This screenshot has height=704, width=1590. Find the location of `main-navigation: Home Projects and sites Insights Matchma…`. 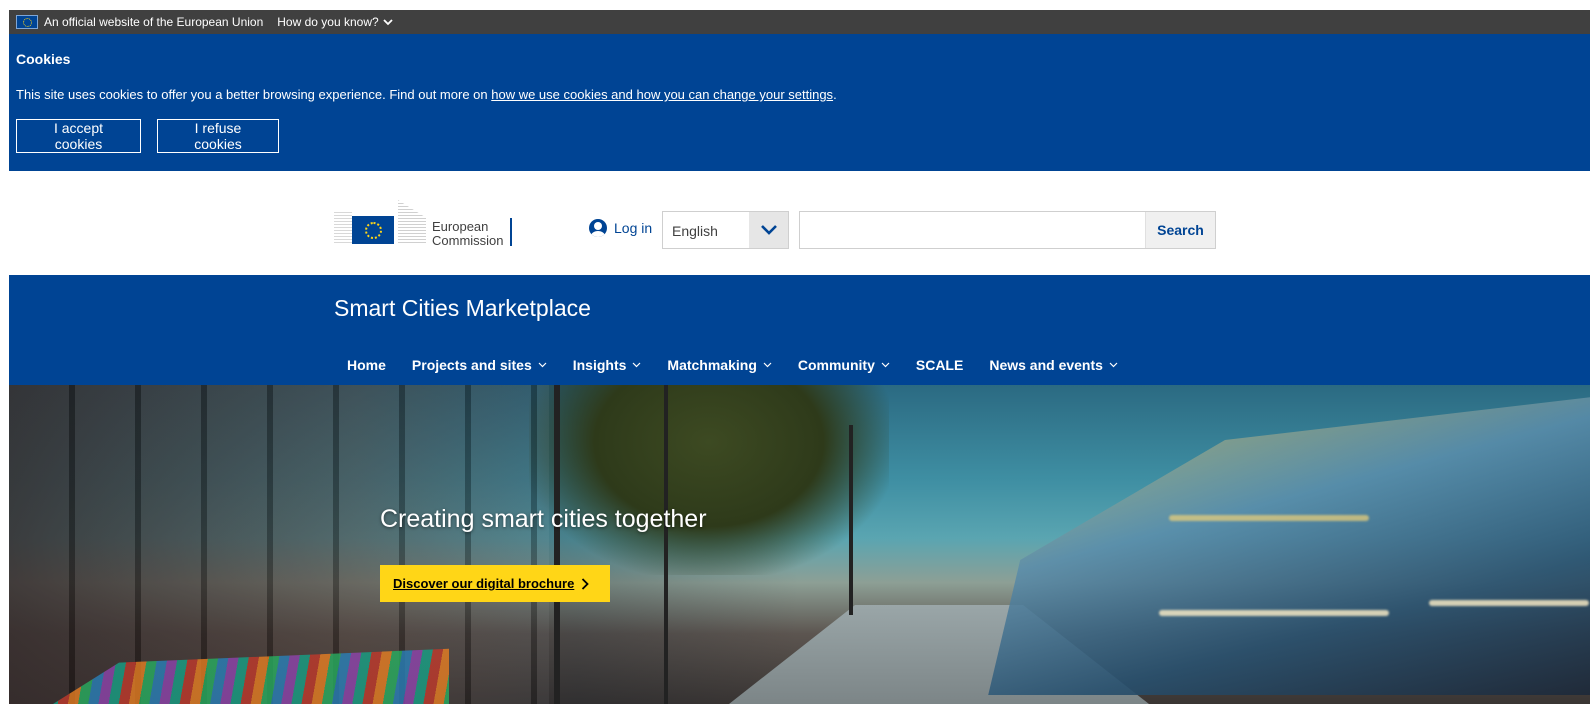

main-navigation: Home Projects and sites Insights Matchma… is located at coordinates (732, 365).